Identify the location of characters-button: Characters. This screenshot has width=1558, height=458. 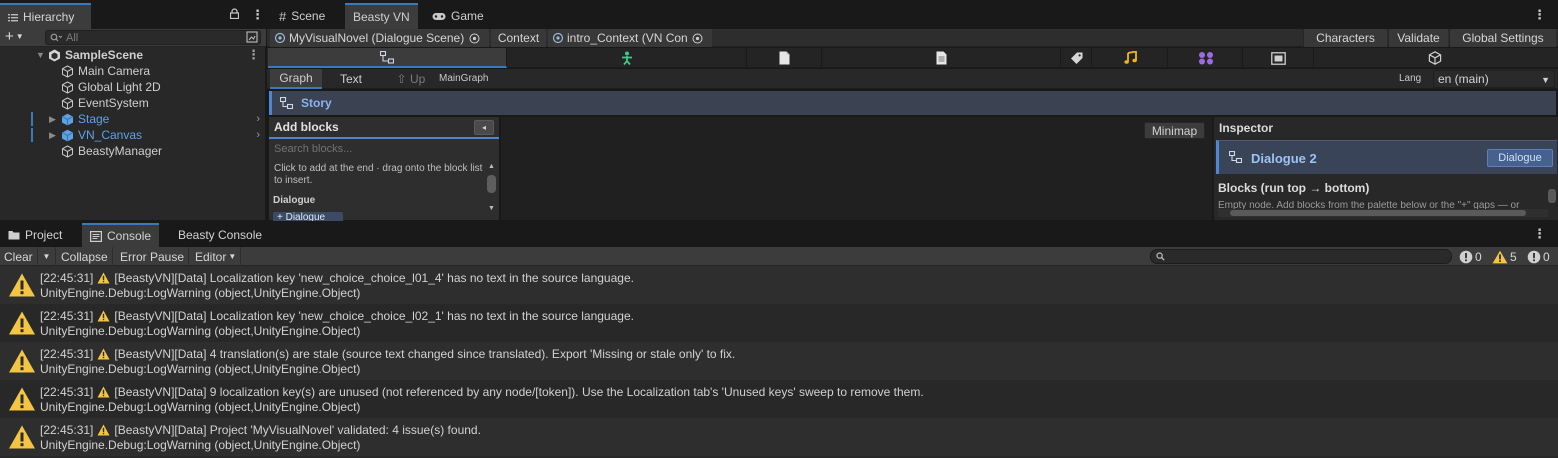
(1345, 38).